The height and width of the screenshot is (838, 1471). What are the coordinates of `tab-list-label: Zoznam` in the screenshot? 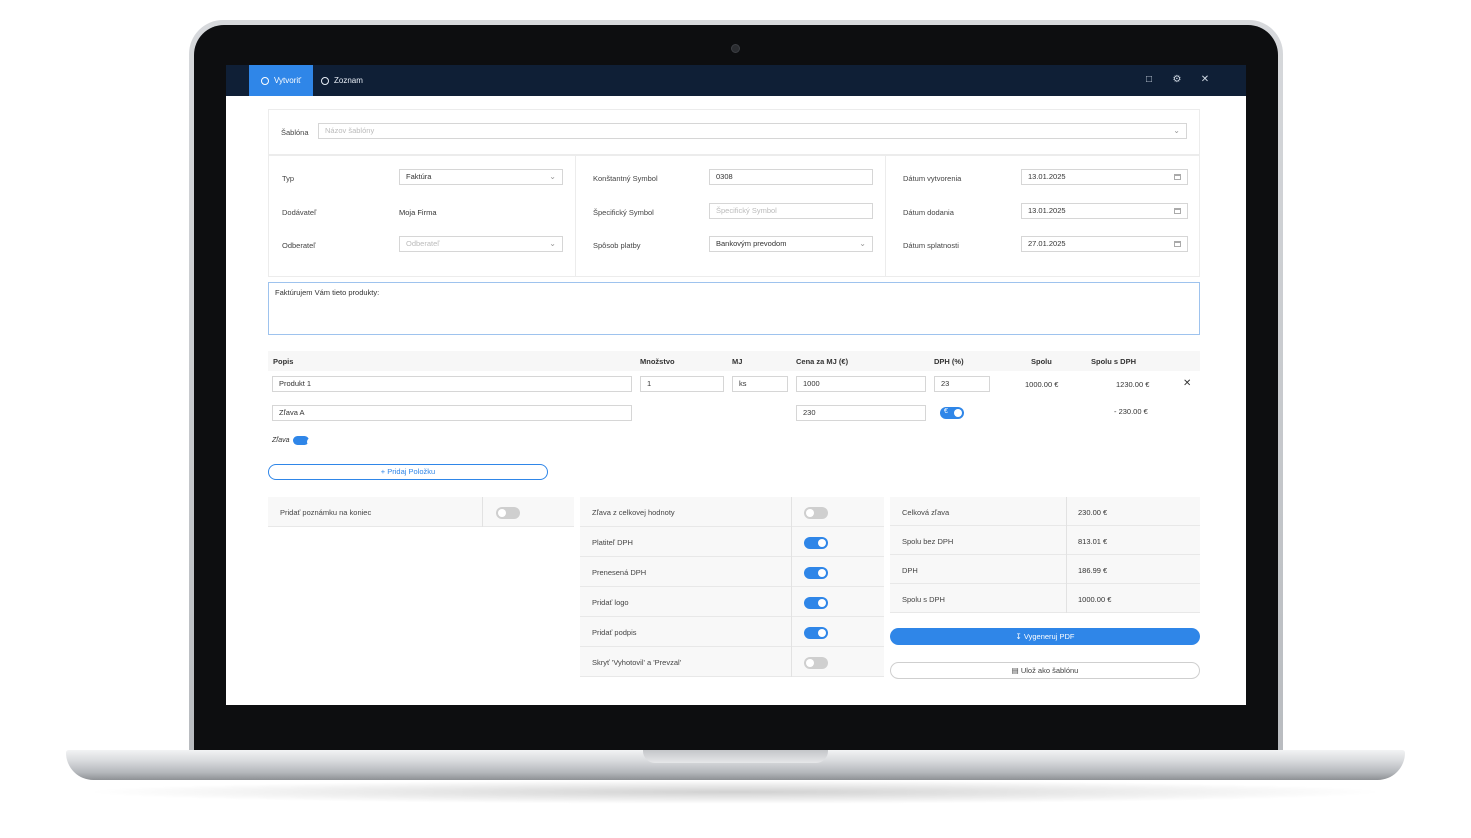 It's located at (348, 80).